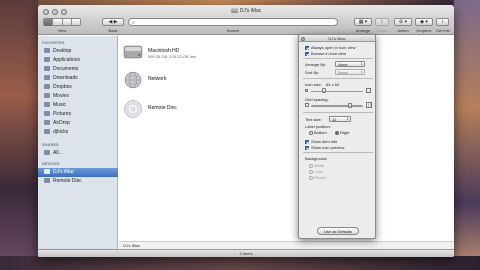  I want to click on bg-white-text: White, so click(319, 165).